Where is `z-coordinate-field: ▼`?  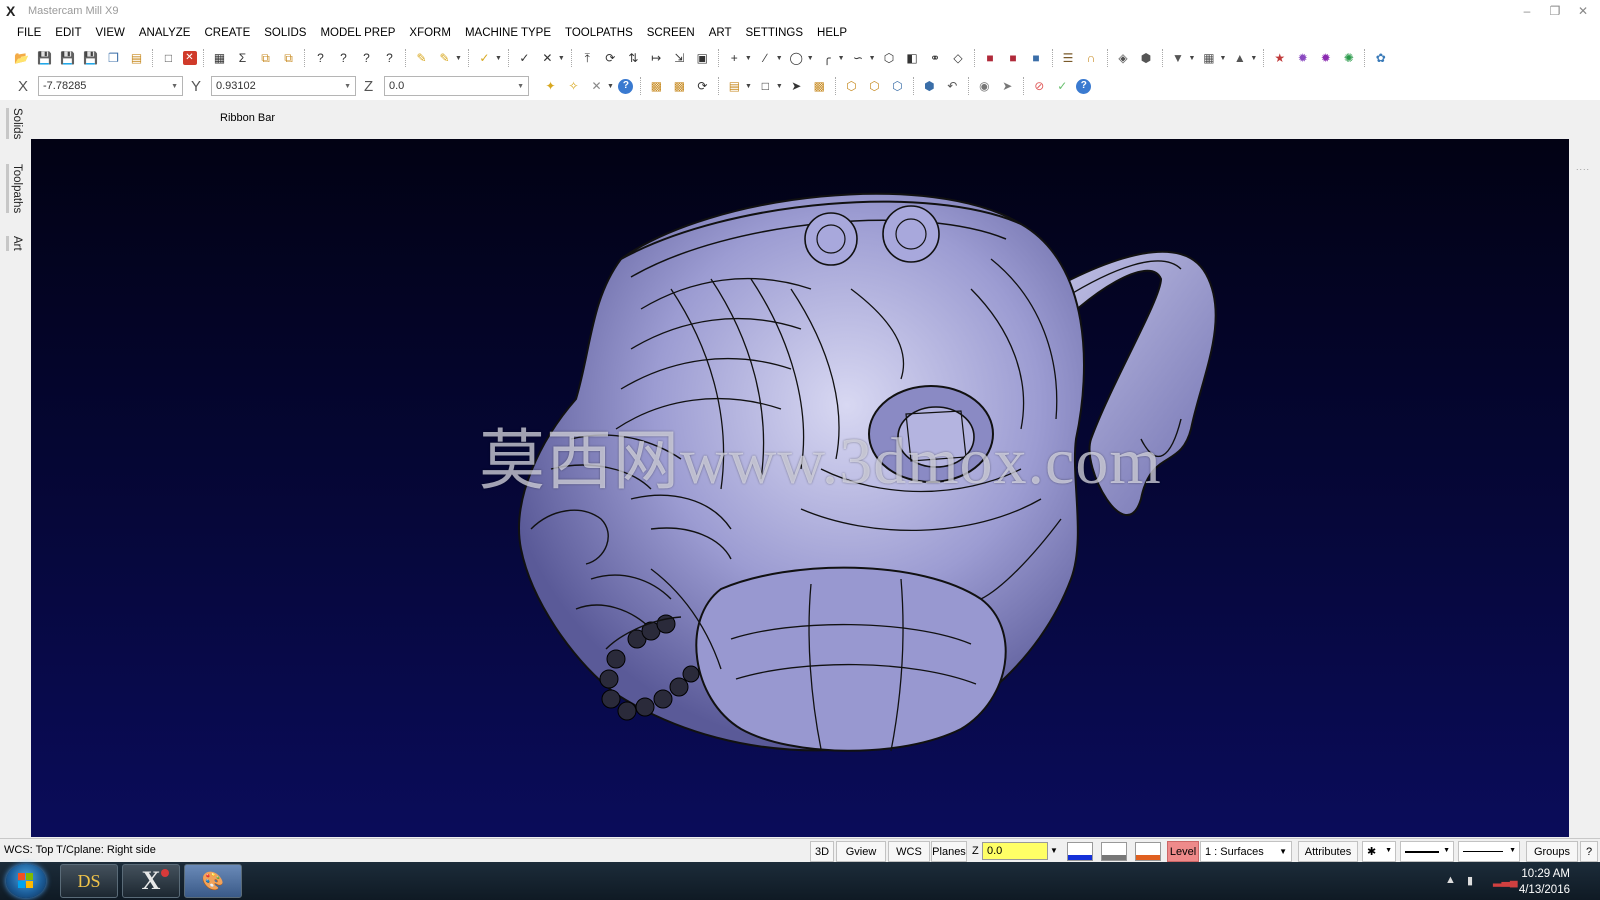
z-coordinate-field: ▼ is located at coordinates (456, 86).